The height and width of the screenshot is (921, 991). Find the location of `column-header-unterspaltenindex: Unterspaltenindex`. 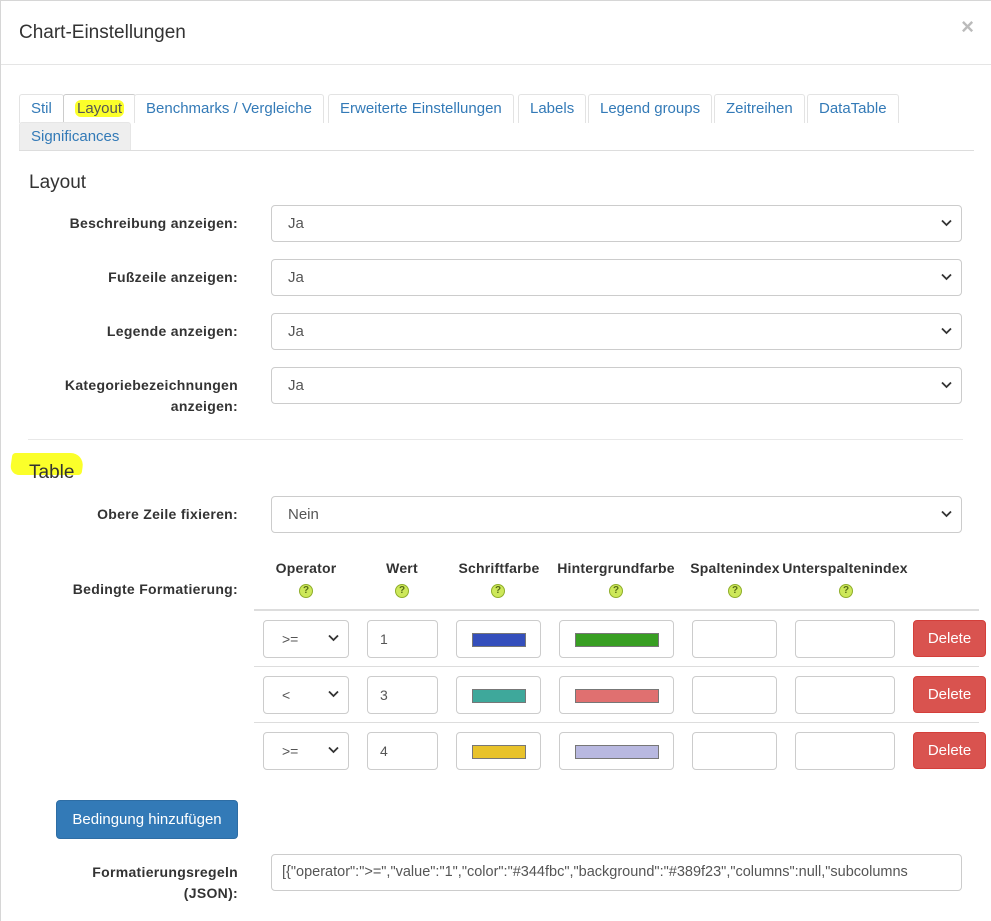

column-header-unterspaltenindex: Unterspaltenindex is located at coordinates (845, 568).